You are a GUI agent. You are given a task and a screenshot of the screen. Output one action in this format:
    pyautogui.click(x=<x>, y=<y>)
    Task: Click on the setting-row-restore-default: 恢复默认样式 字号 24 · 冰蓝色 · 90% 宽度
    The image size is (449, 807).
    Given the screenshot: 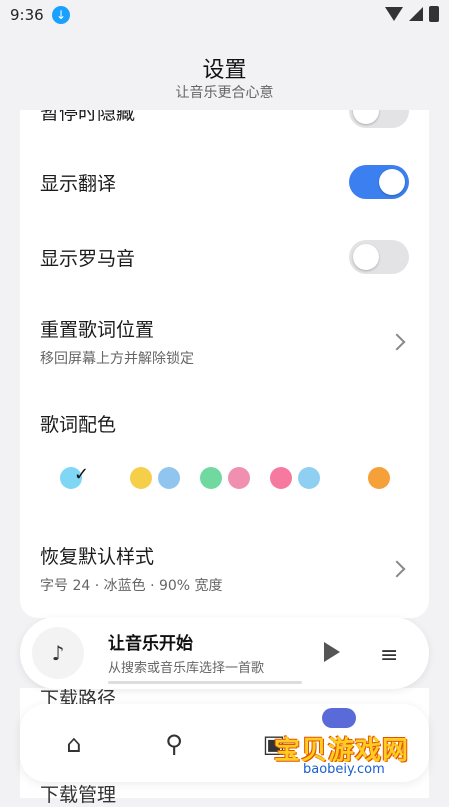 What is the action you would take?
    pyautogui.click(x=224, y=568)
    